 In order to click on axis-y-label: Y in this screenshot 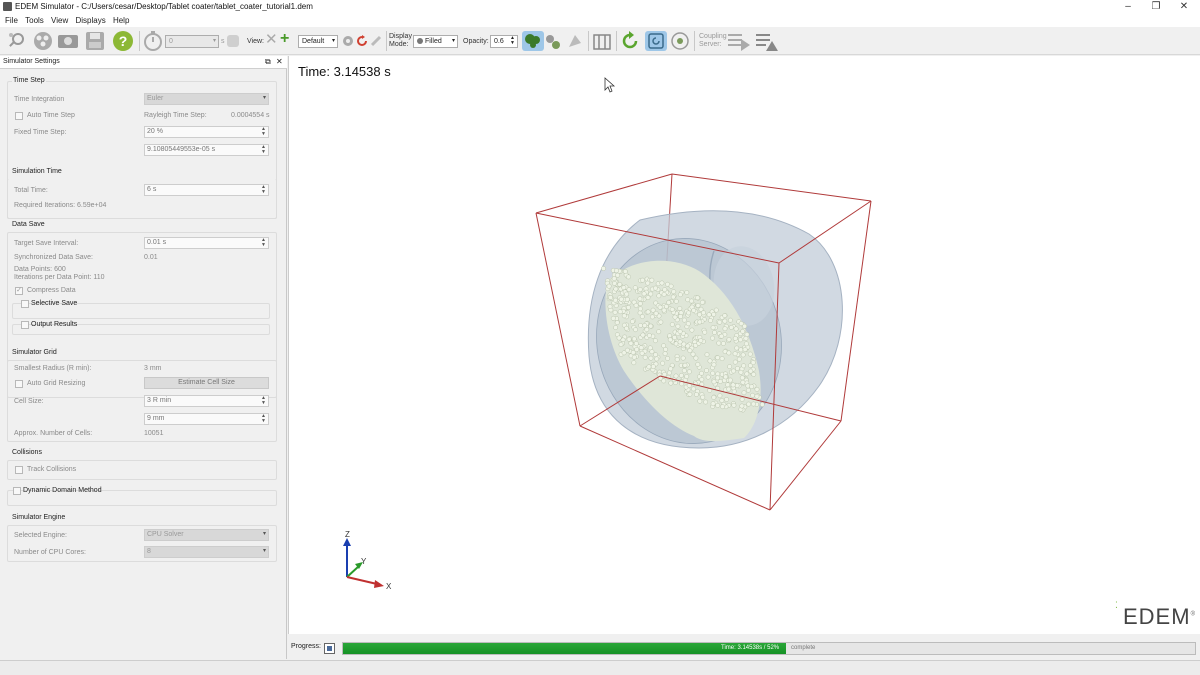, I will do `click(364, 561)`.